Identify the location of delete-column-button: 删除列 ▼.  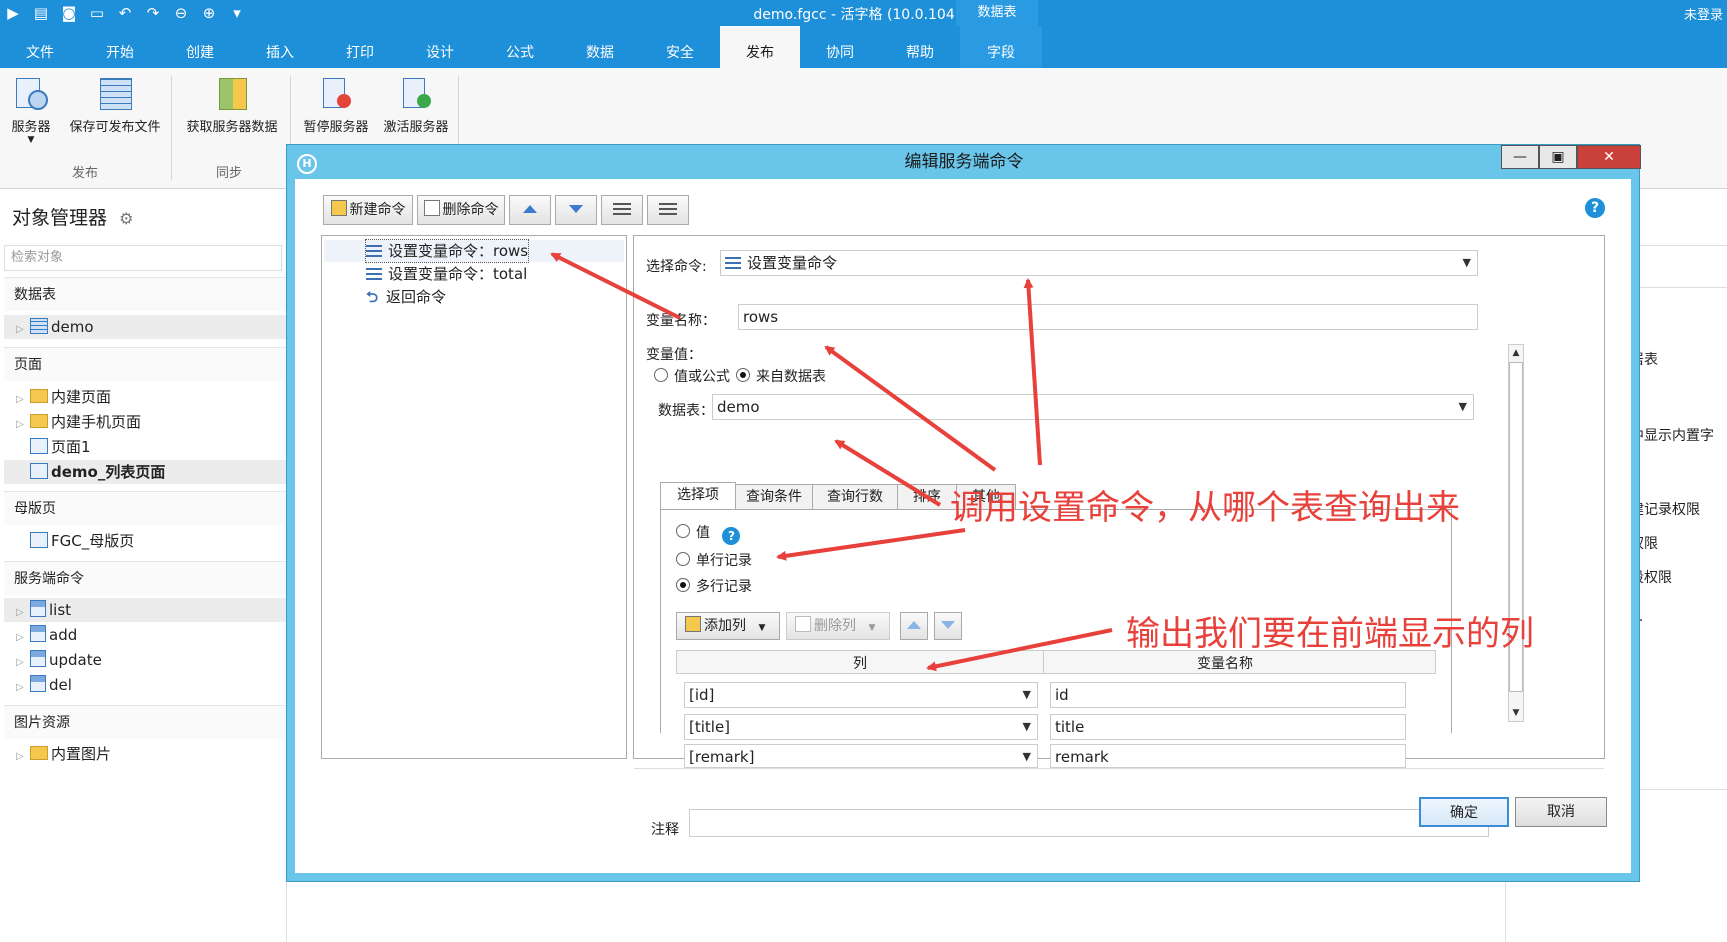
(838, 626).